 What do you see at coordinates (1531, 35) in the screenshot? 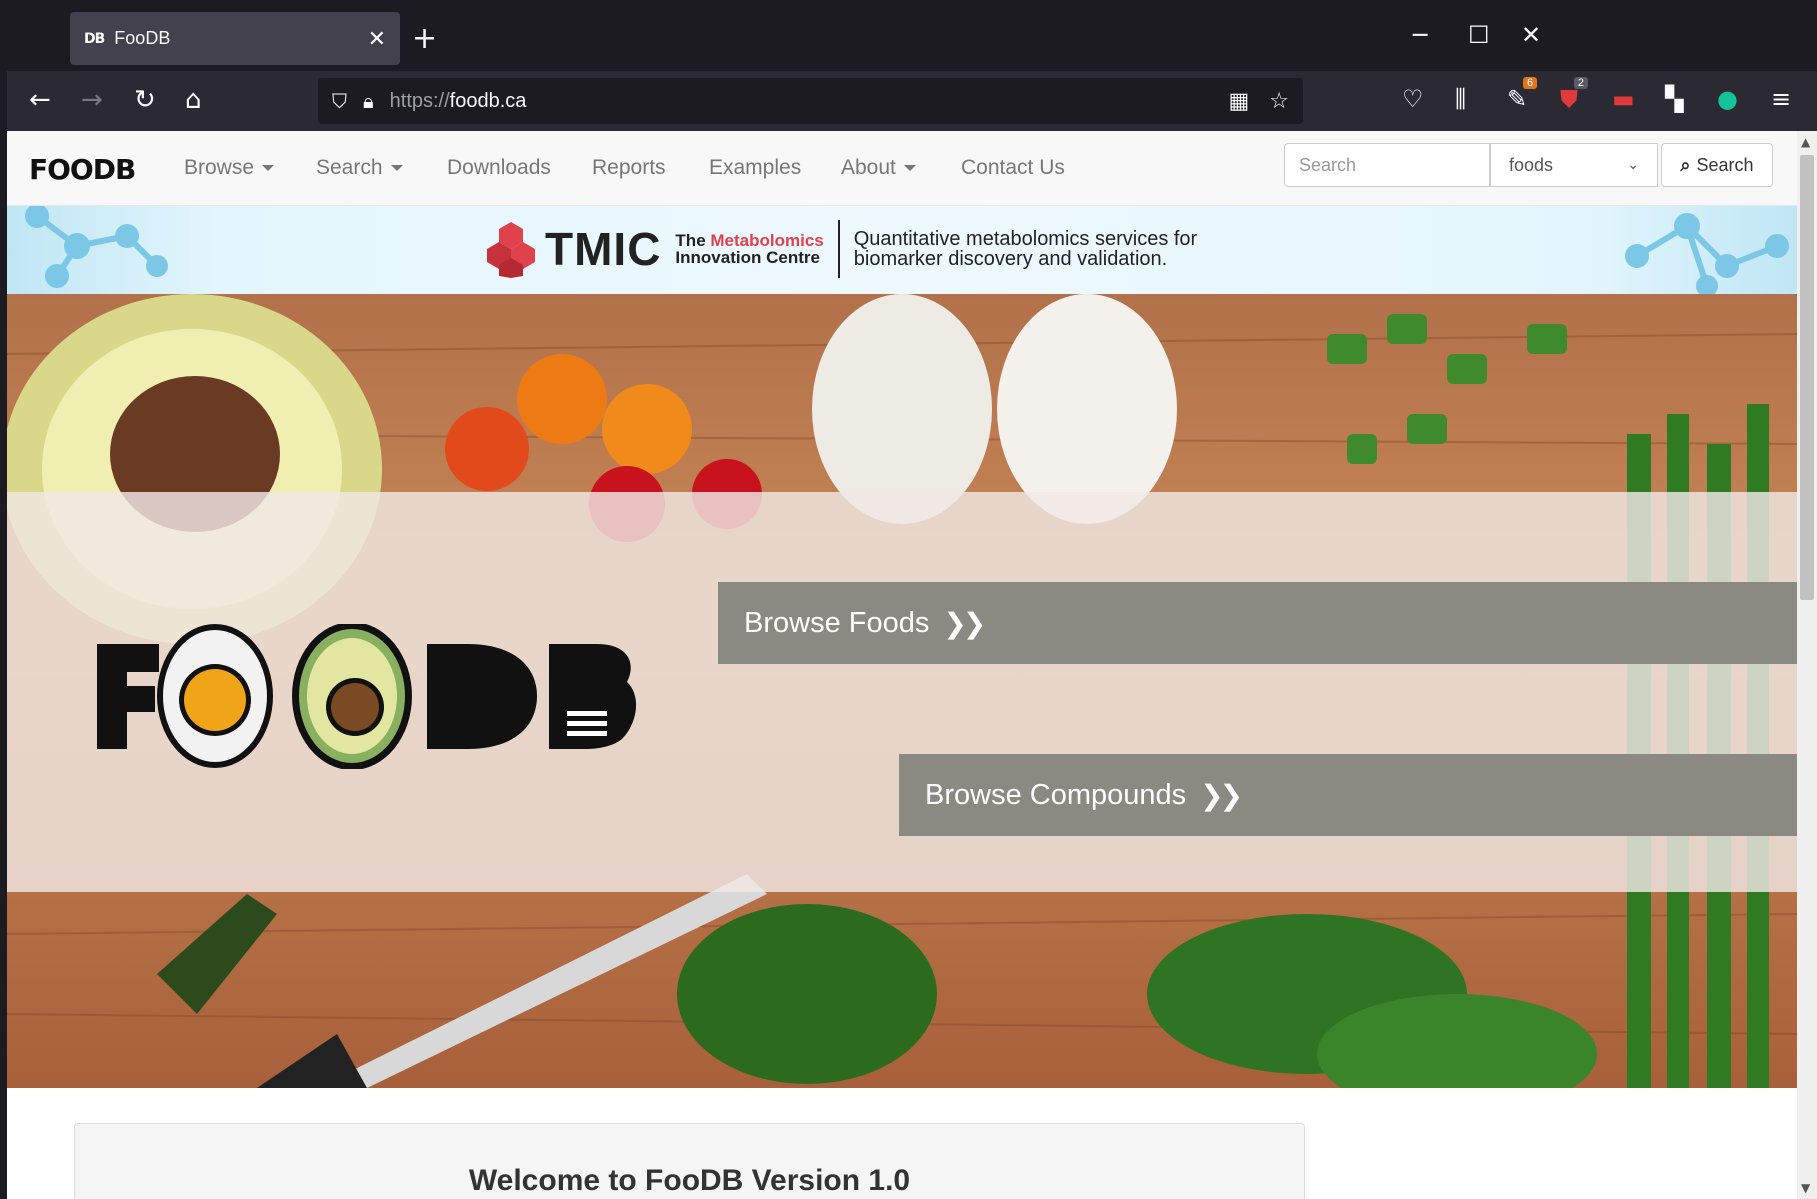
I see `close-window-icon: ✕` at bounding box center [1531, 35].